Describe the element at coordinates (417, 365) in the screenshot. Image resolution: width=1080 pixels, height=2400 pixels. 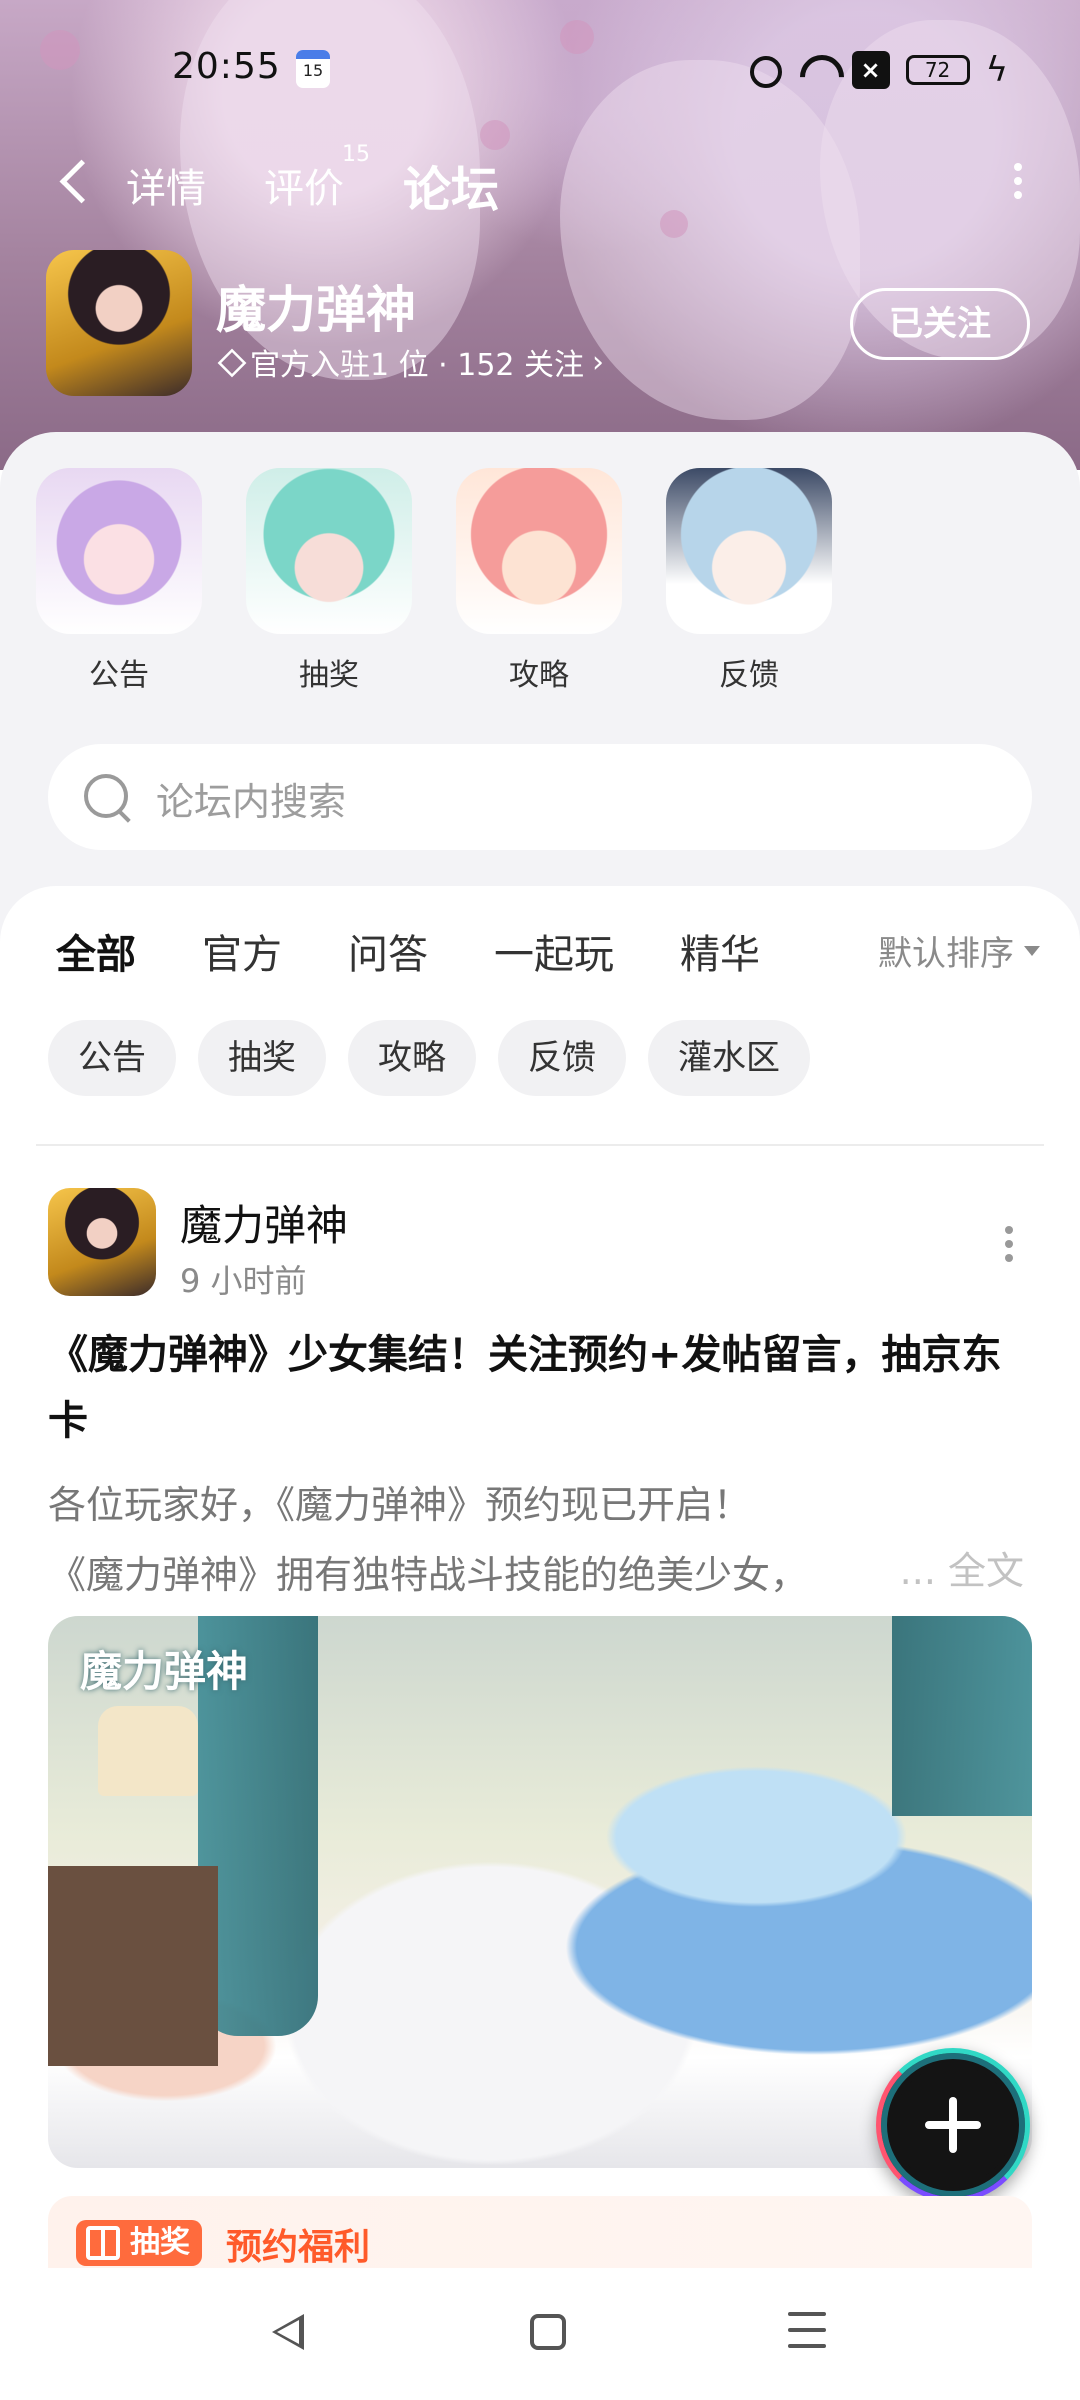
I see `game-meta-text: 官方入驻1 位 · 152 关注` at that location.